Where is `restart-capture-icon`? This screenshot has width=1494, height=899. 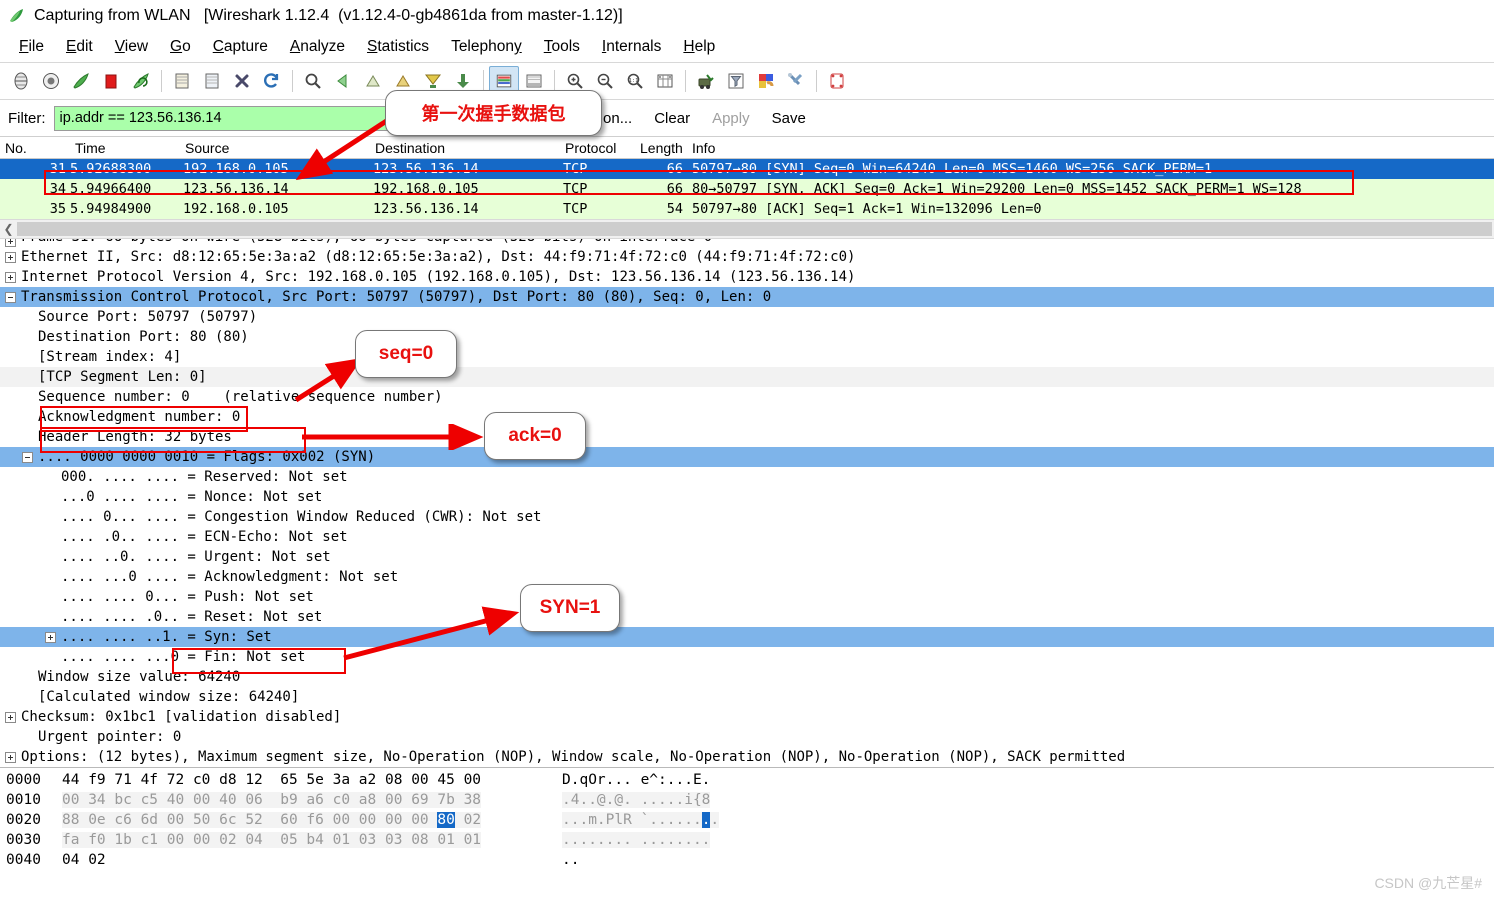 restart-capture-icon is located at coordinates (141, 81).